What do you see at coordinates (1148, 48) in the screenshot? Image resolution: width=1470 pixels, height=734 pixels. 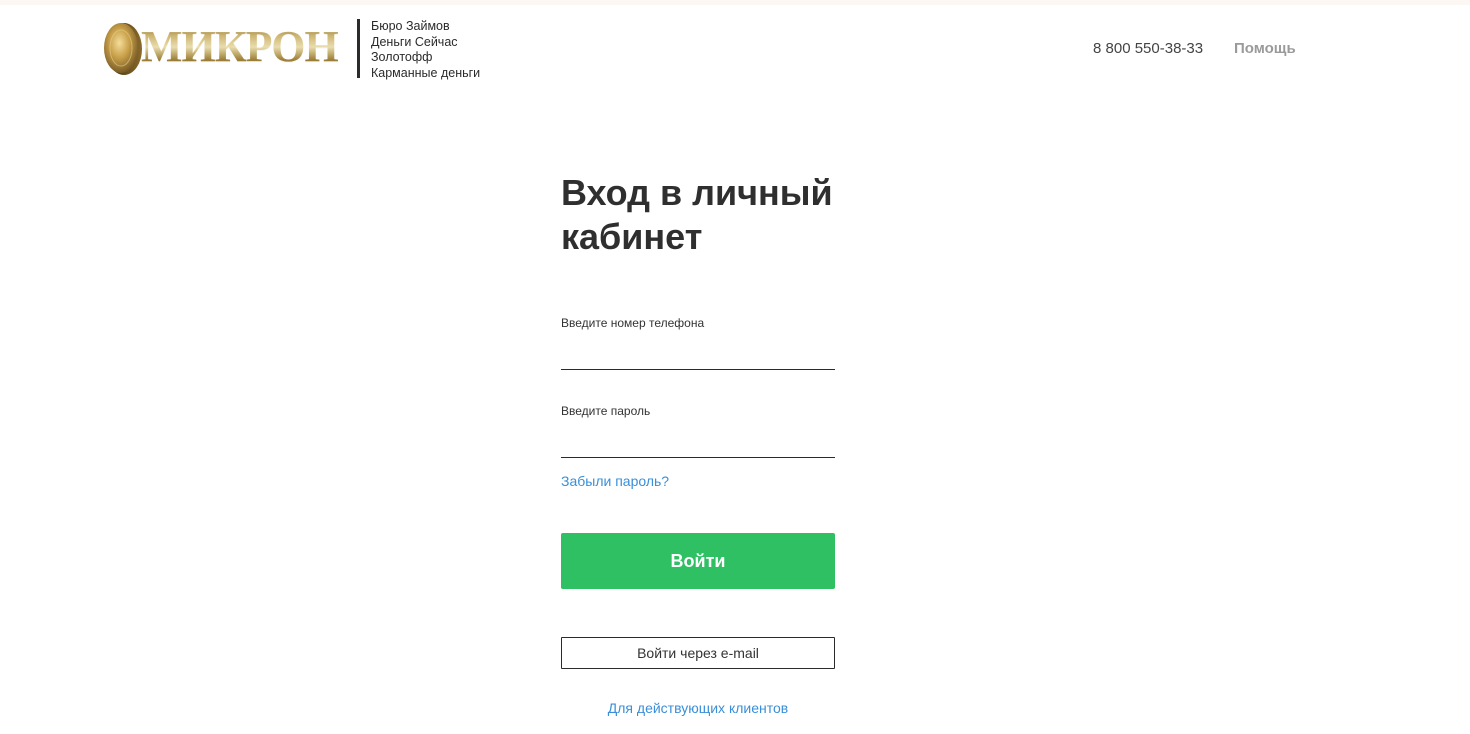 I see `phone-link: 8 800 550-38-33` at bounding box center [1148, 48].